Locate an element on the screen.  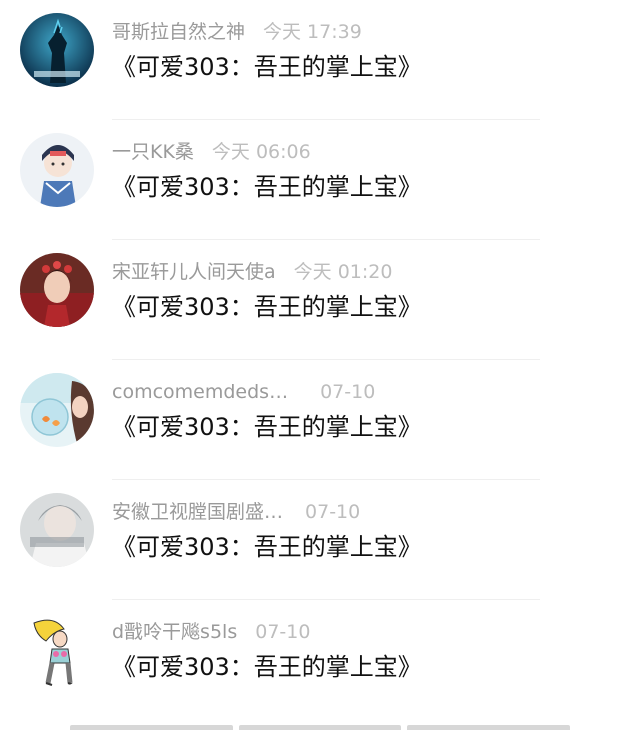
comment-meta: 宋亚轩儿人间天使a 今天 01:20 is located at coordinates (252, 272).